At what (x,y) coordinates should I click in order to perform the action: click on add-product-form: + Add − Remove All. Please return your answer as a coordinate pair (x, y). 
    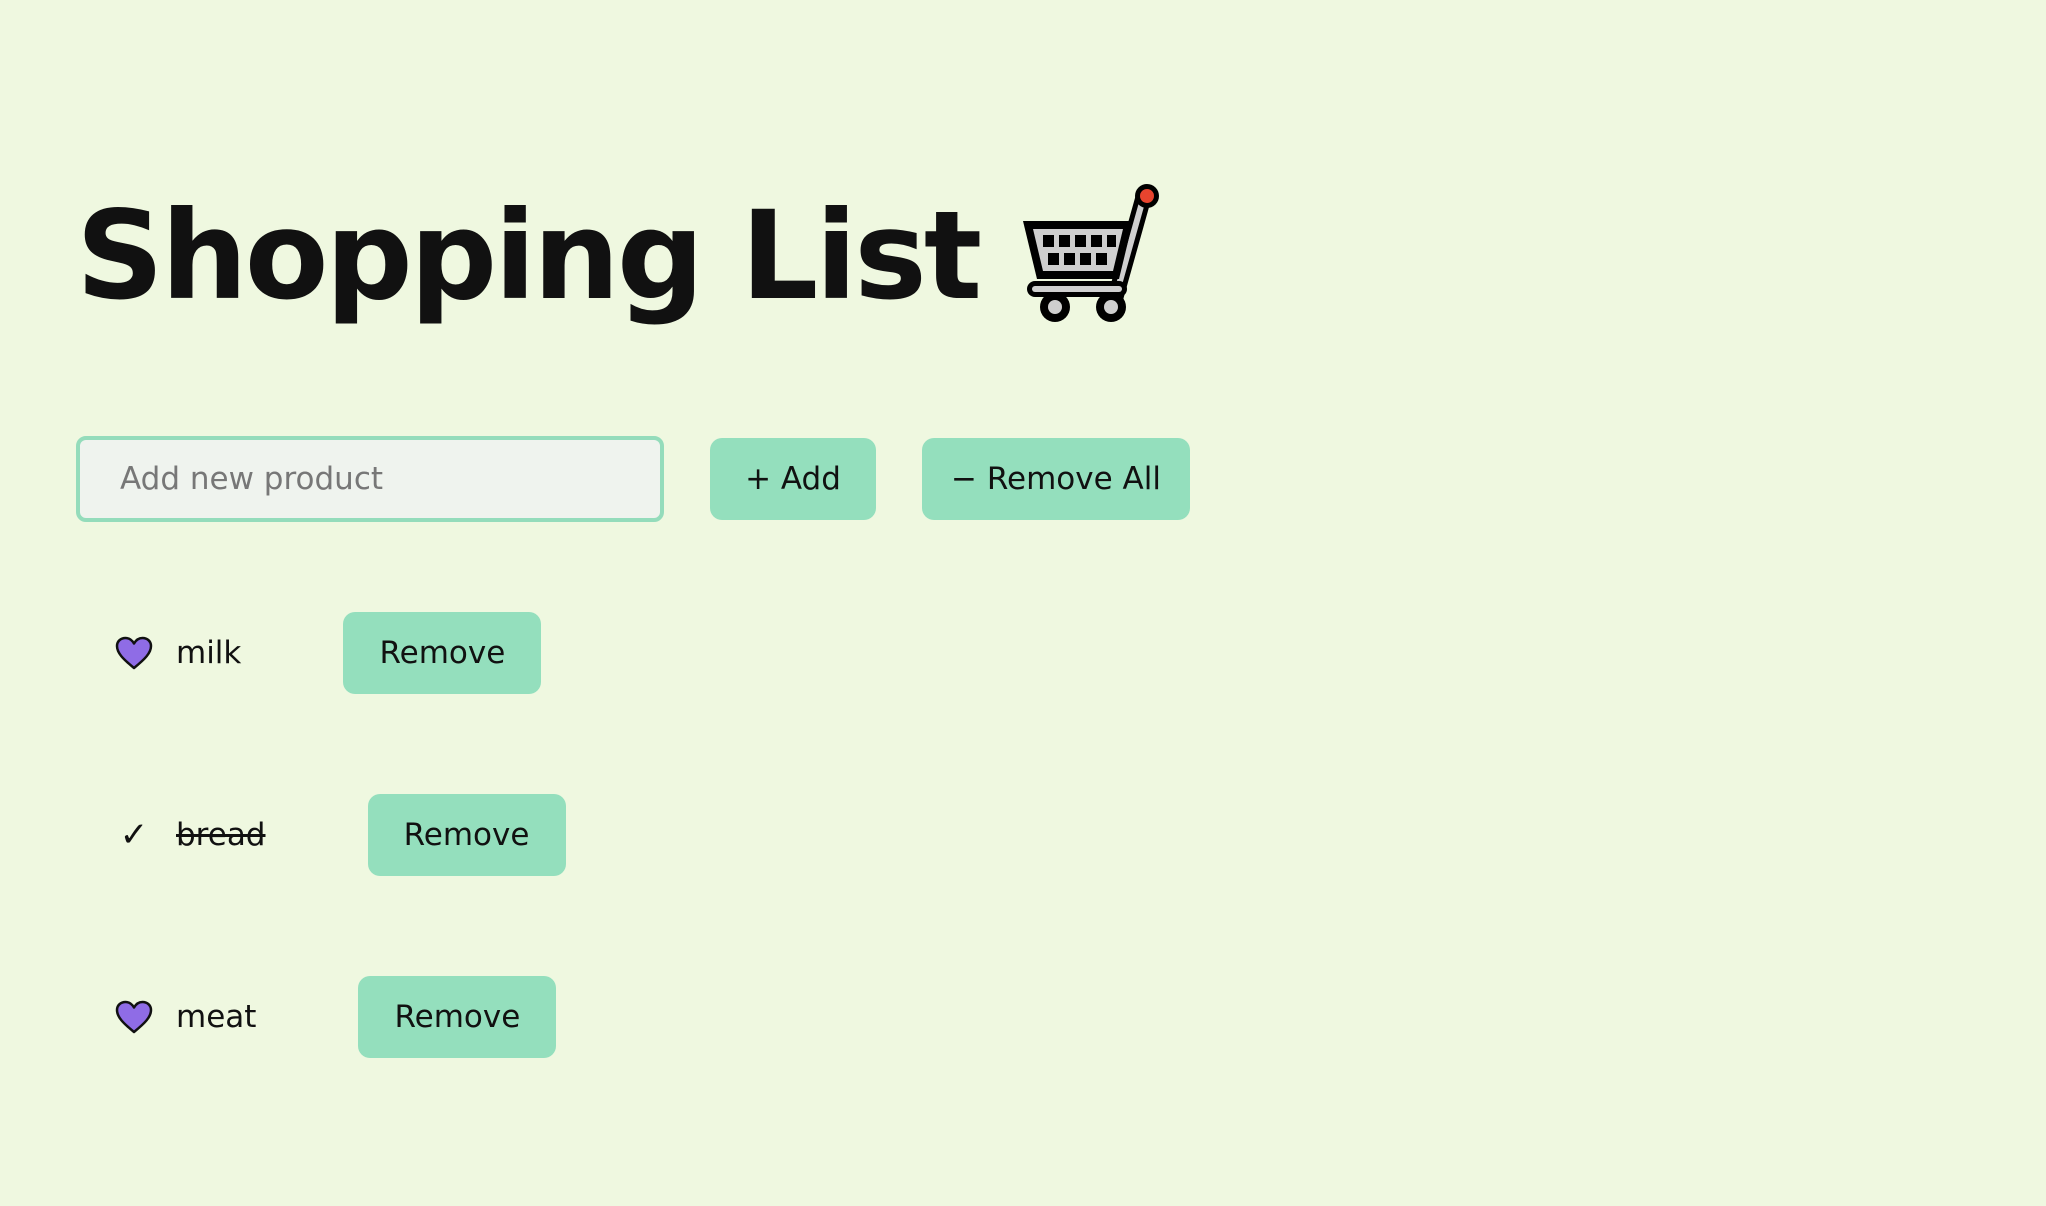
    Looking at the image, I should click on (633, 479).